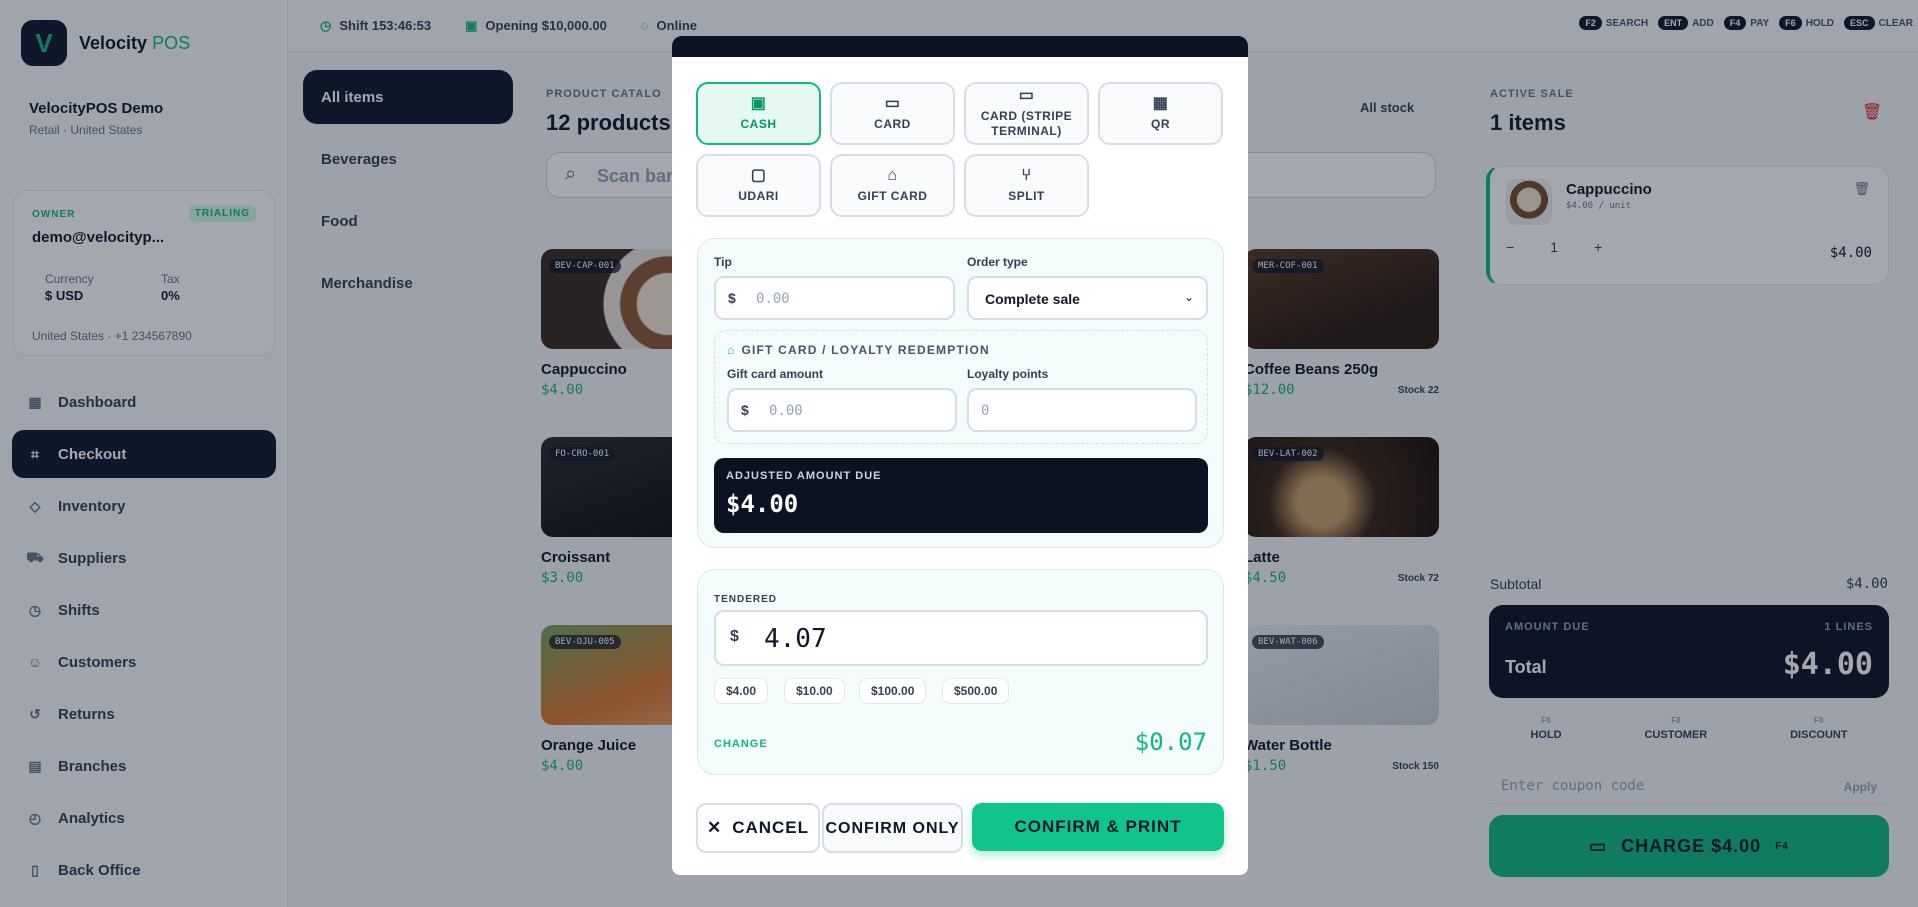 The height and width of the screenshot is (907, 1918). I want to click on gift-amount-label: Gift card amount, so click(775, 374).